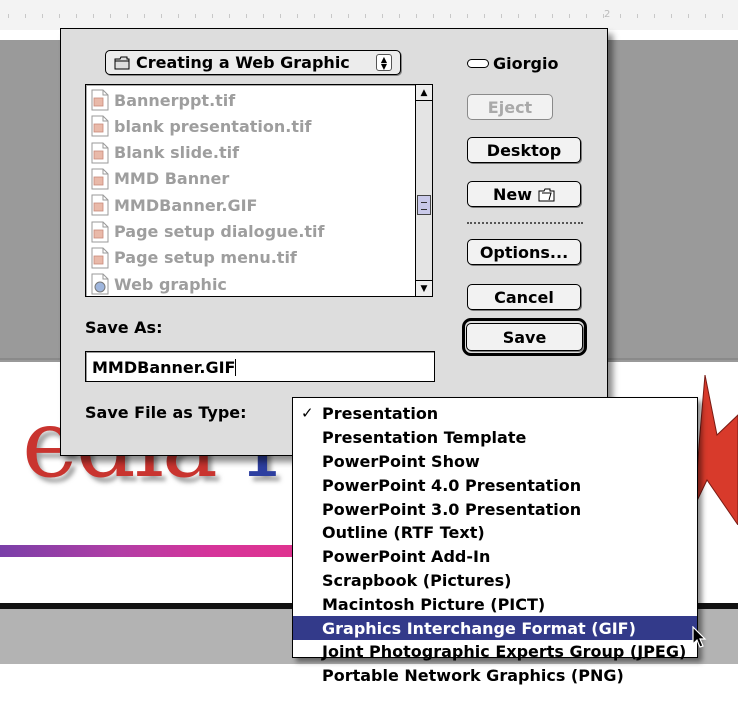 This screenshot has width=738, height=710. I want to click on file-list-item: Web graphic, so click(158, 283).